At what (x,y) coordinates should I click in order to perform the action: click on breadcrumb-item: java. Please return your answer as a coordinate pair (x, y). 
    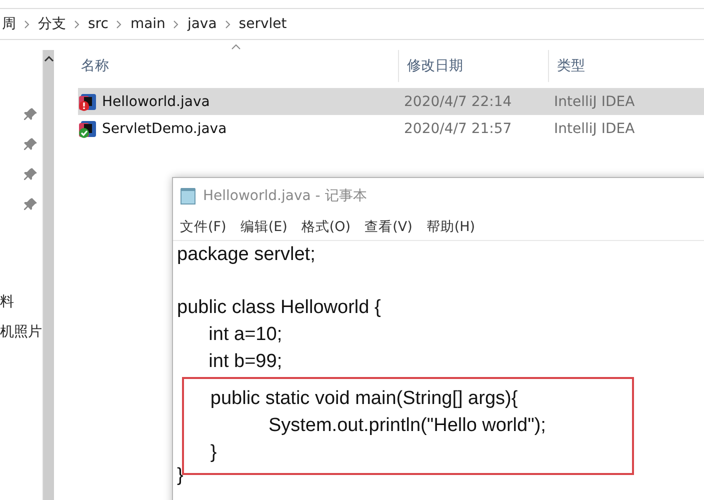
    Looking at the image, I should click on (202, 24).